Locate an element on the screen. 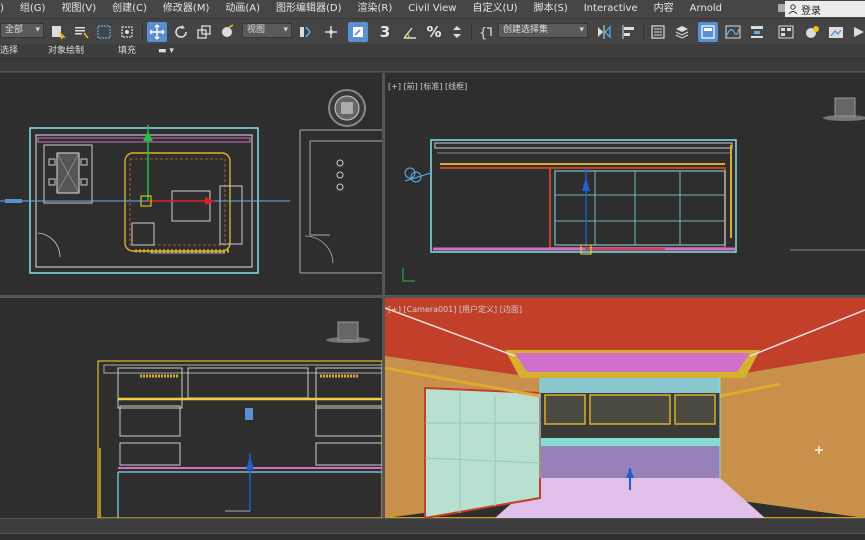  render-frame-icon is located at coordinates (836, 32).